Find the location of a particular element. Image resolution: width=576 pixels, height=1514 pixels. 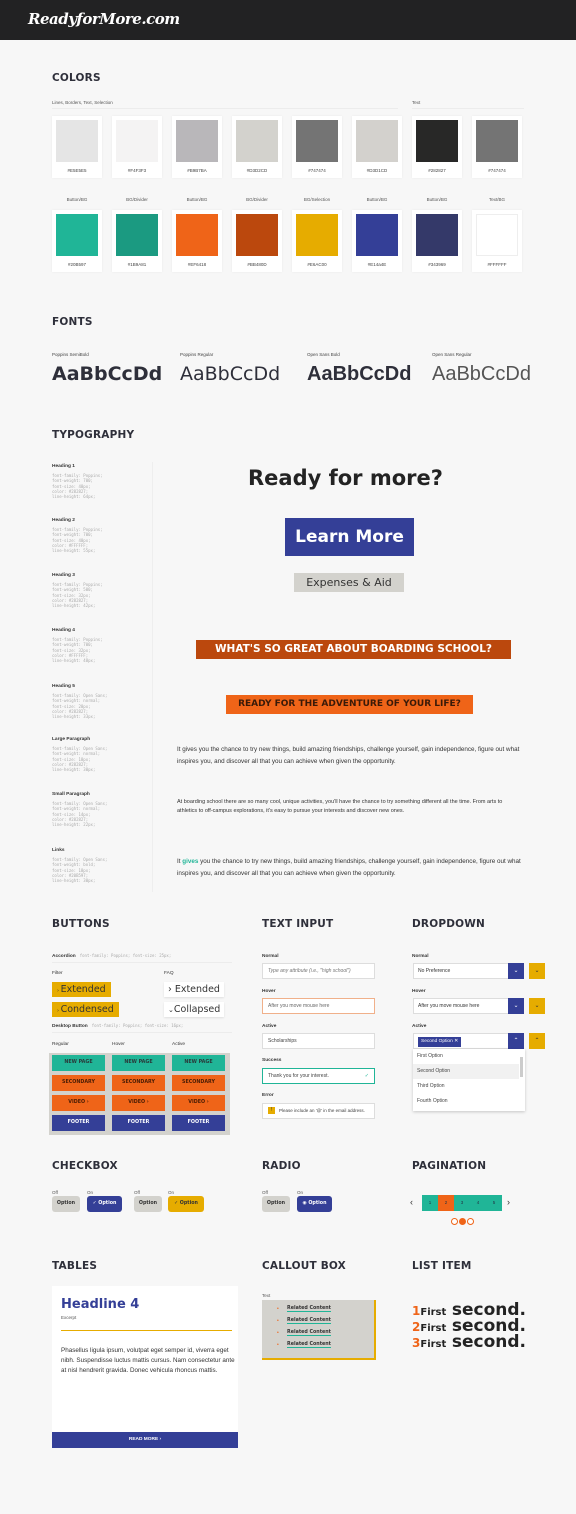

dropdown-title: DROPDOWN is located at coordinates (449, 924).